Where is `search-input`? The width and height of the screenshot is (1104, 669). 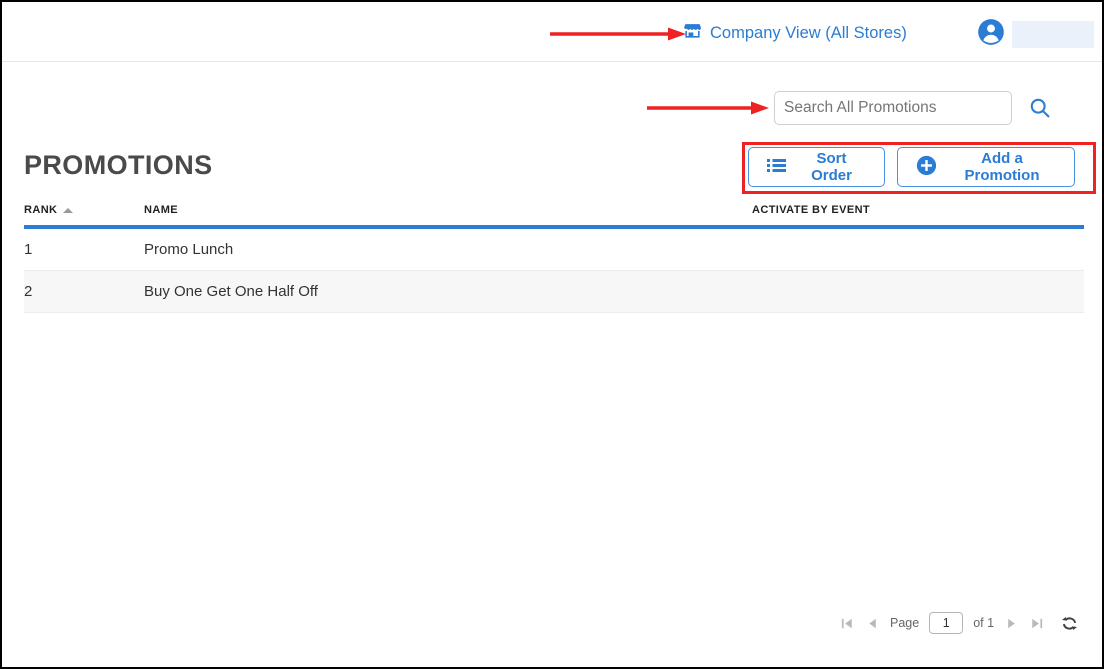 search-input is located at coordinates (893, 108).